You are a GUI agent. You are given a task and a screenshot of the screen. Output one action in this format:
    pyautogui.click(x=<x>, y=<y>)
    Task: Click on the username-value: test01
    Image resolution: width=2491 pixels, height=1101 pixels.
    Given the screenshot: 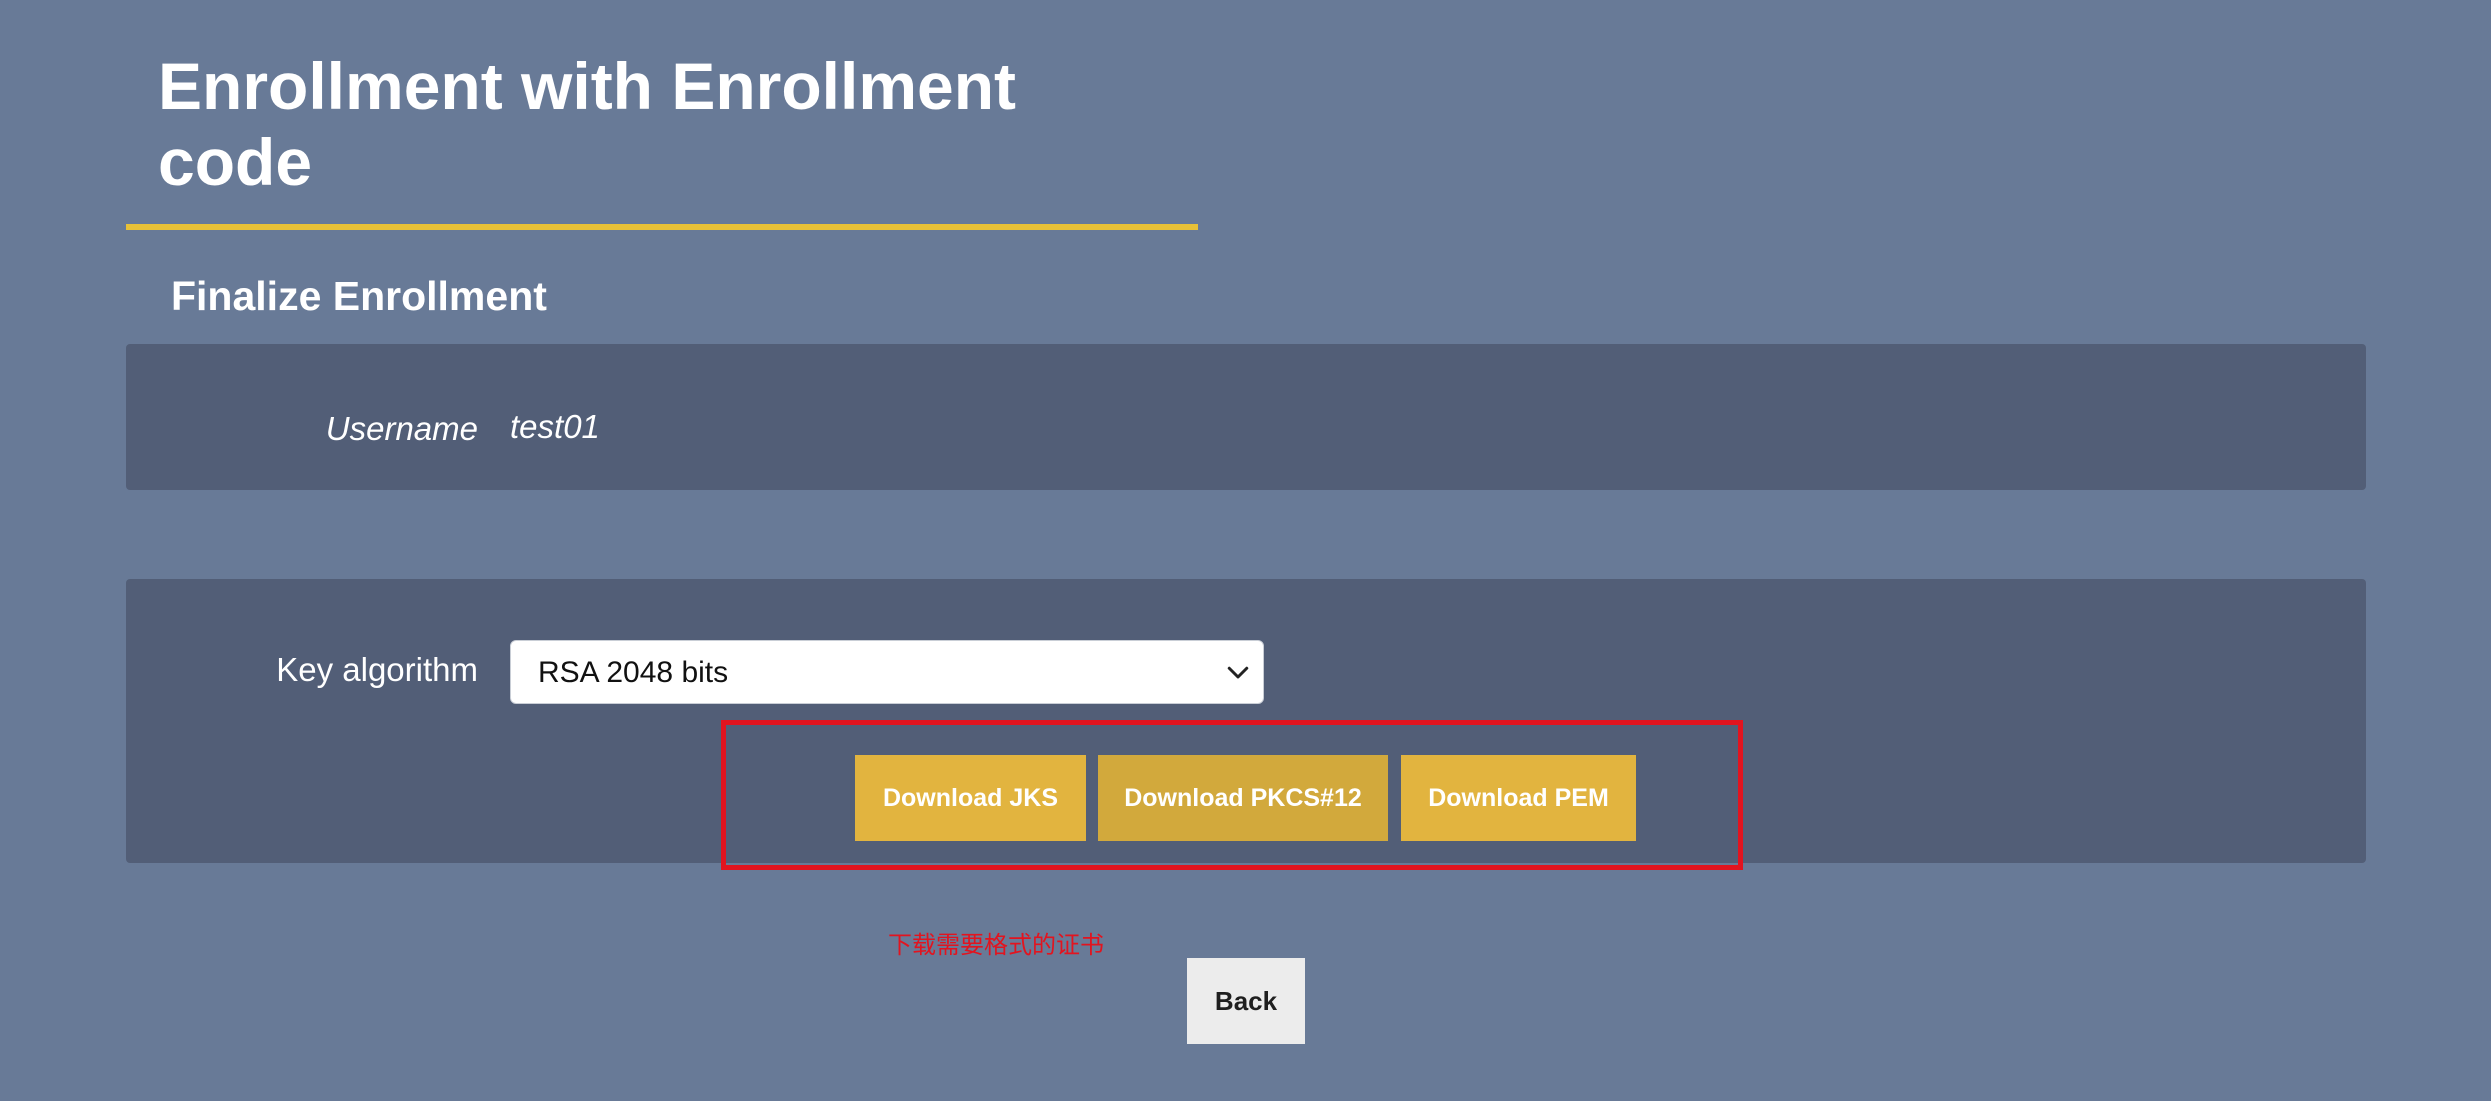 What is the action you would take?
    pyautogui.click(x=555, y=426)
    